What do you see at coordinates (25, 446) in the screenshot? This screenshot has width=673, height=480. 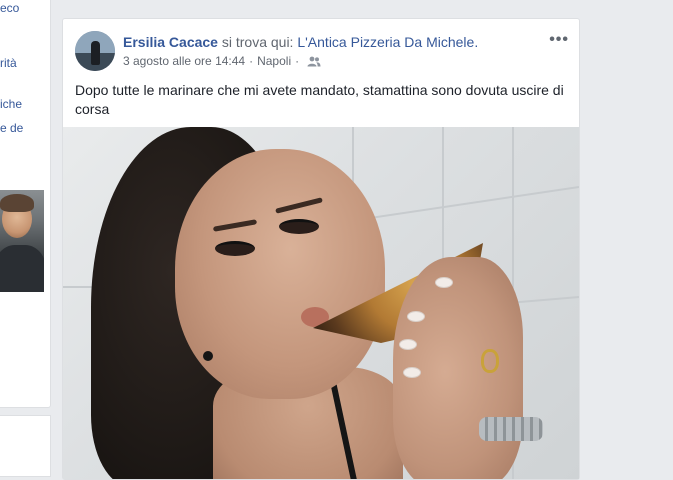 I see `left-sidebar-lower-card` at bounding box center [25, 446].